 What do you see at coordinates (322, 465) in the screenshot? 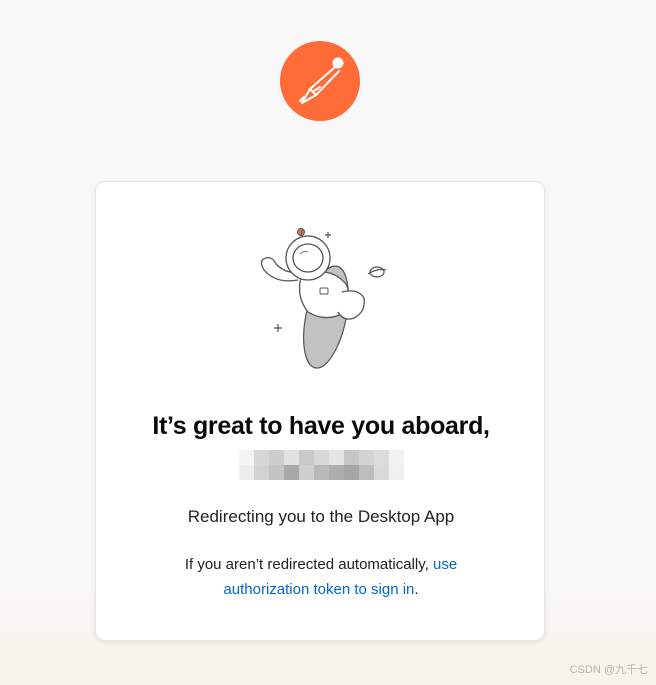
I see `redacted-username` at bounding box center [322, 465].